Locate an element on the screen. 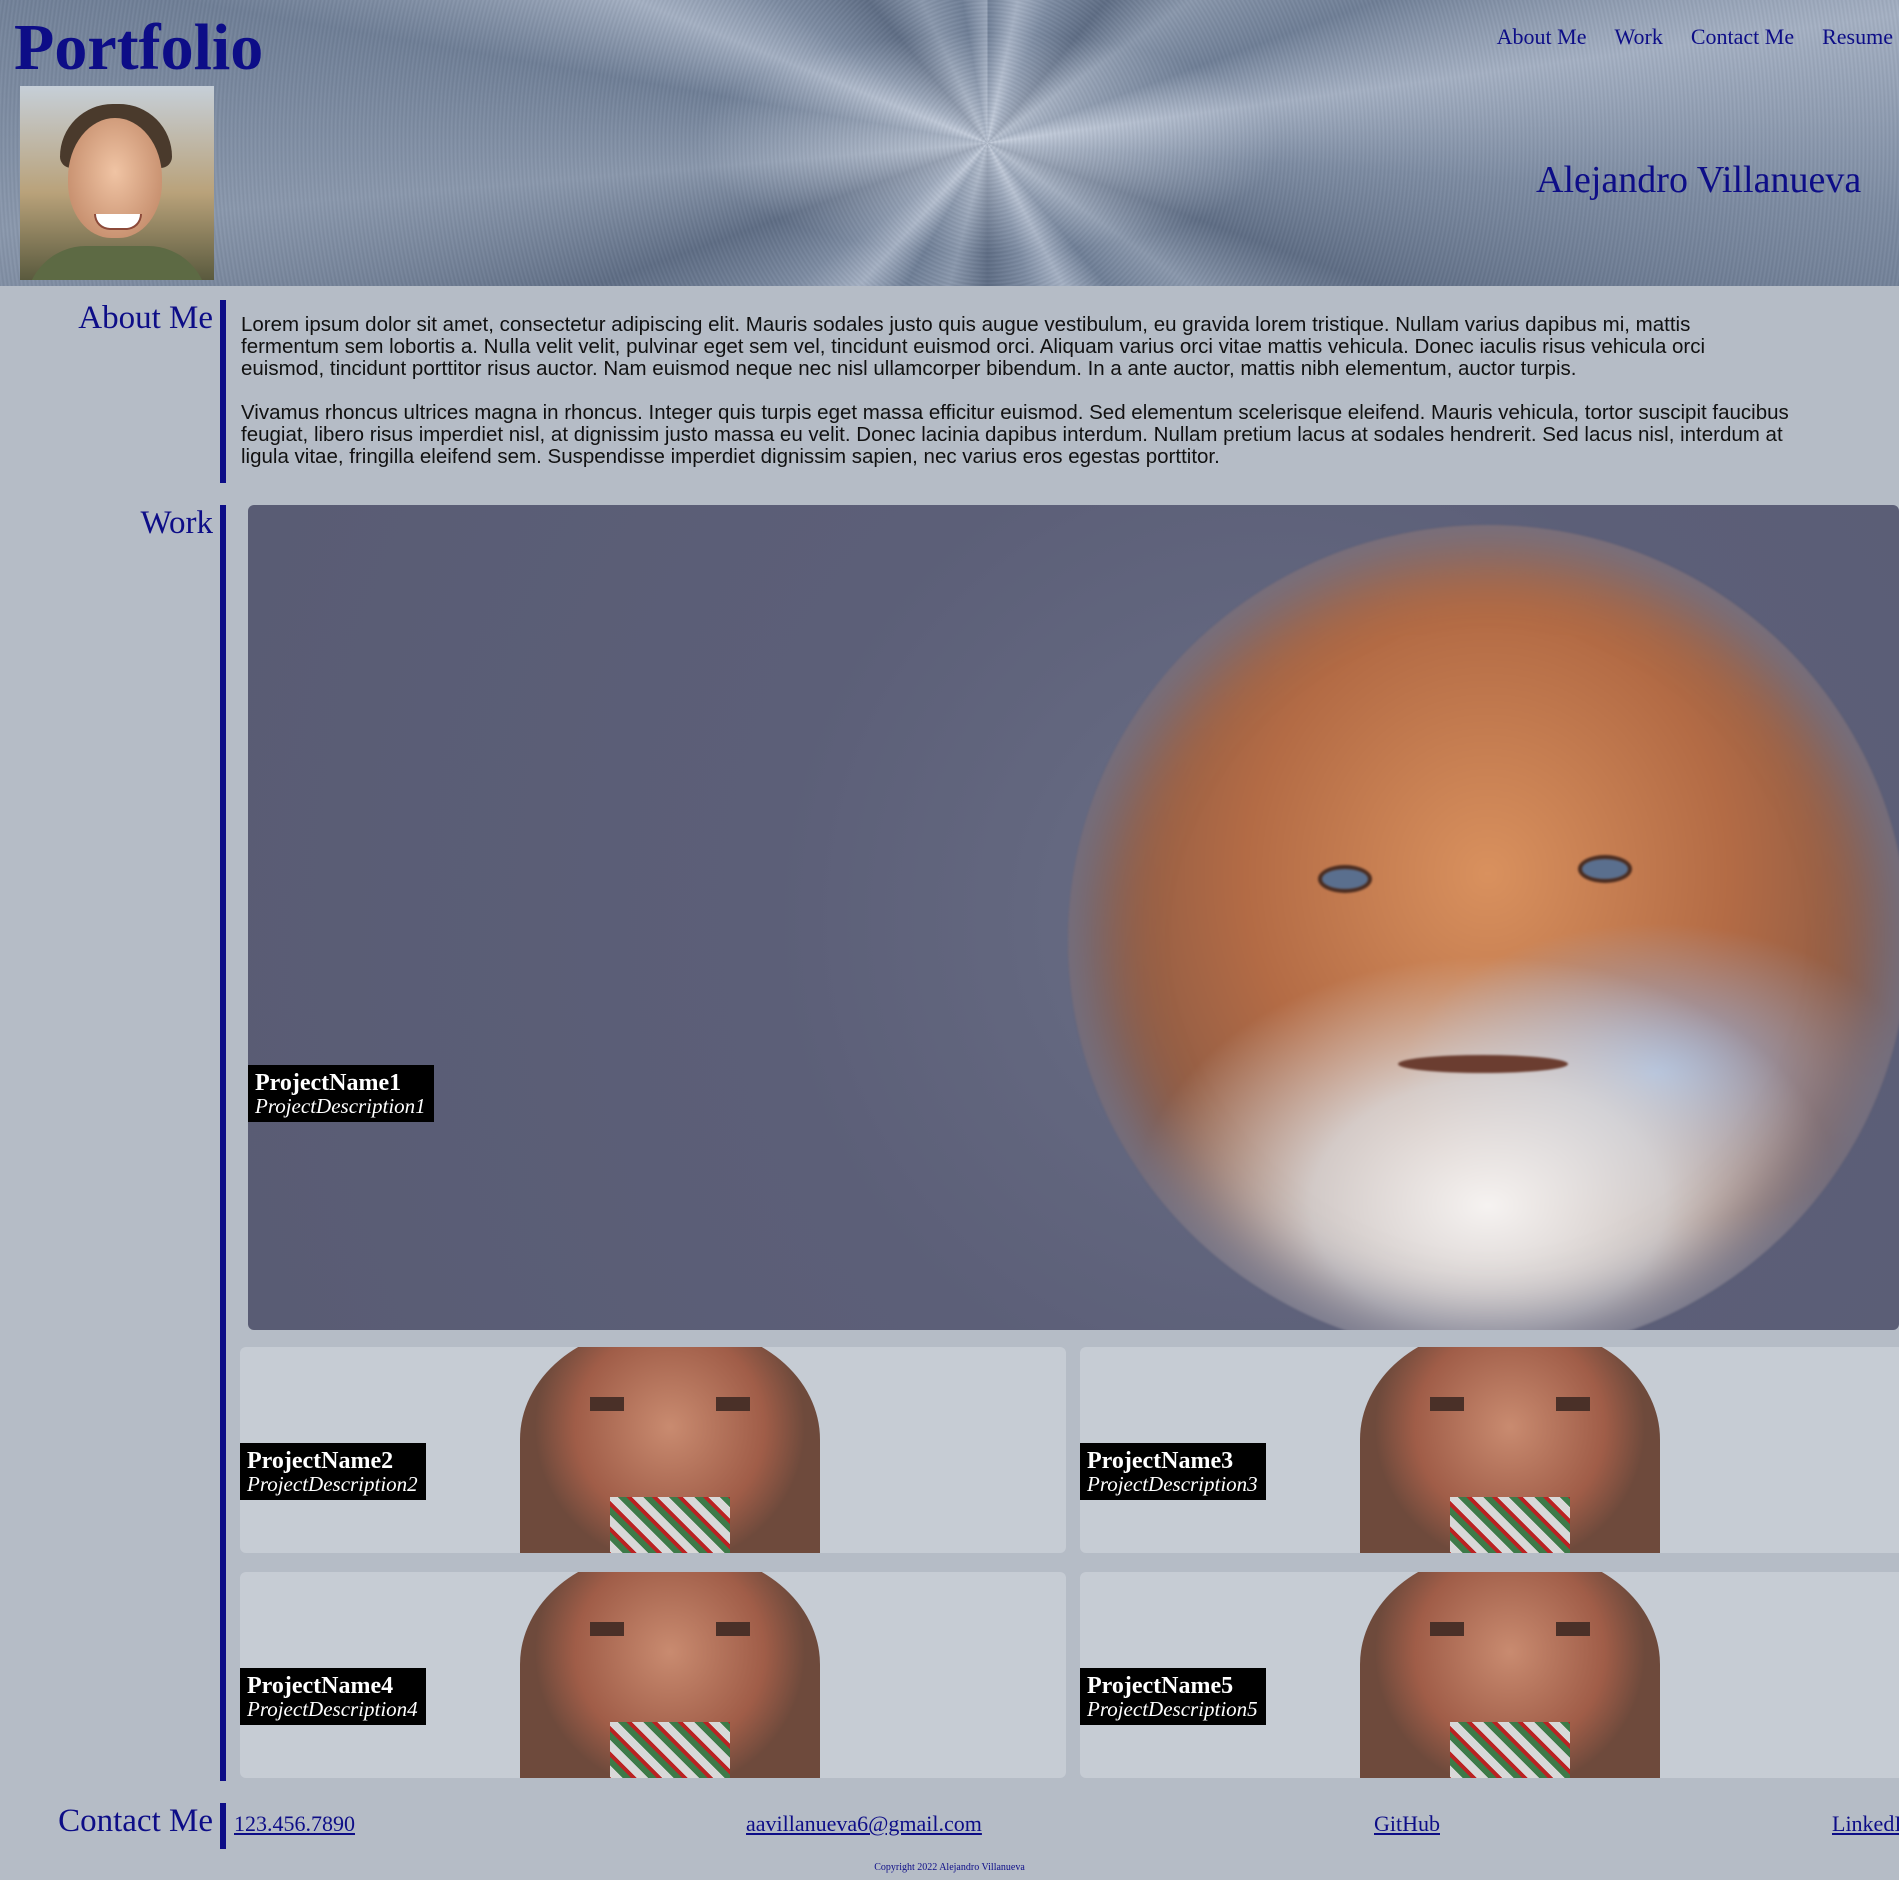 This screenshot has width=1899, height=1880. project-card-2: ProjectName2 ProjectDescription2 is located at coordinates (653, 1450).